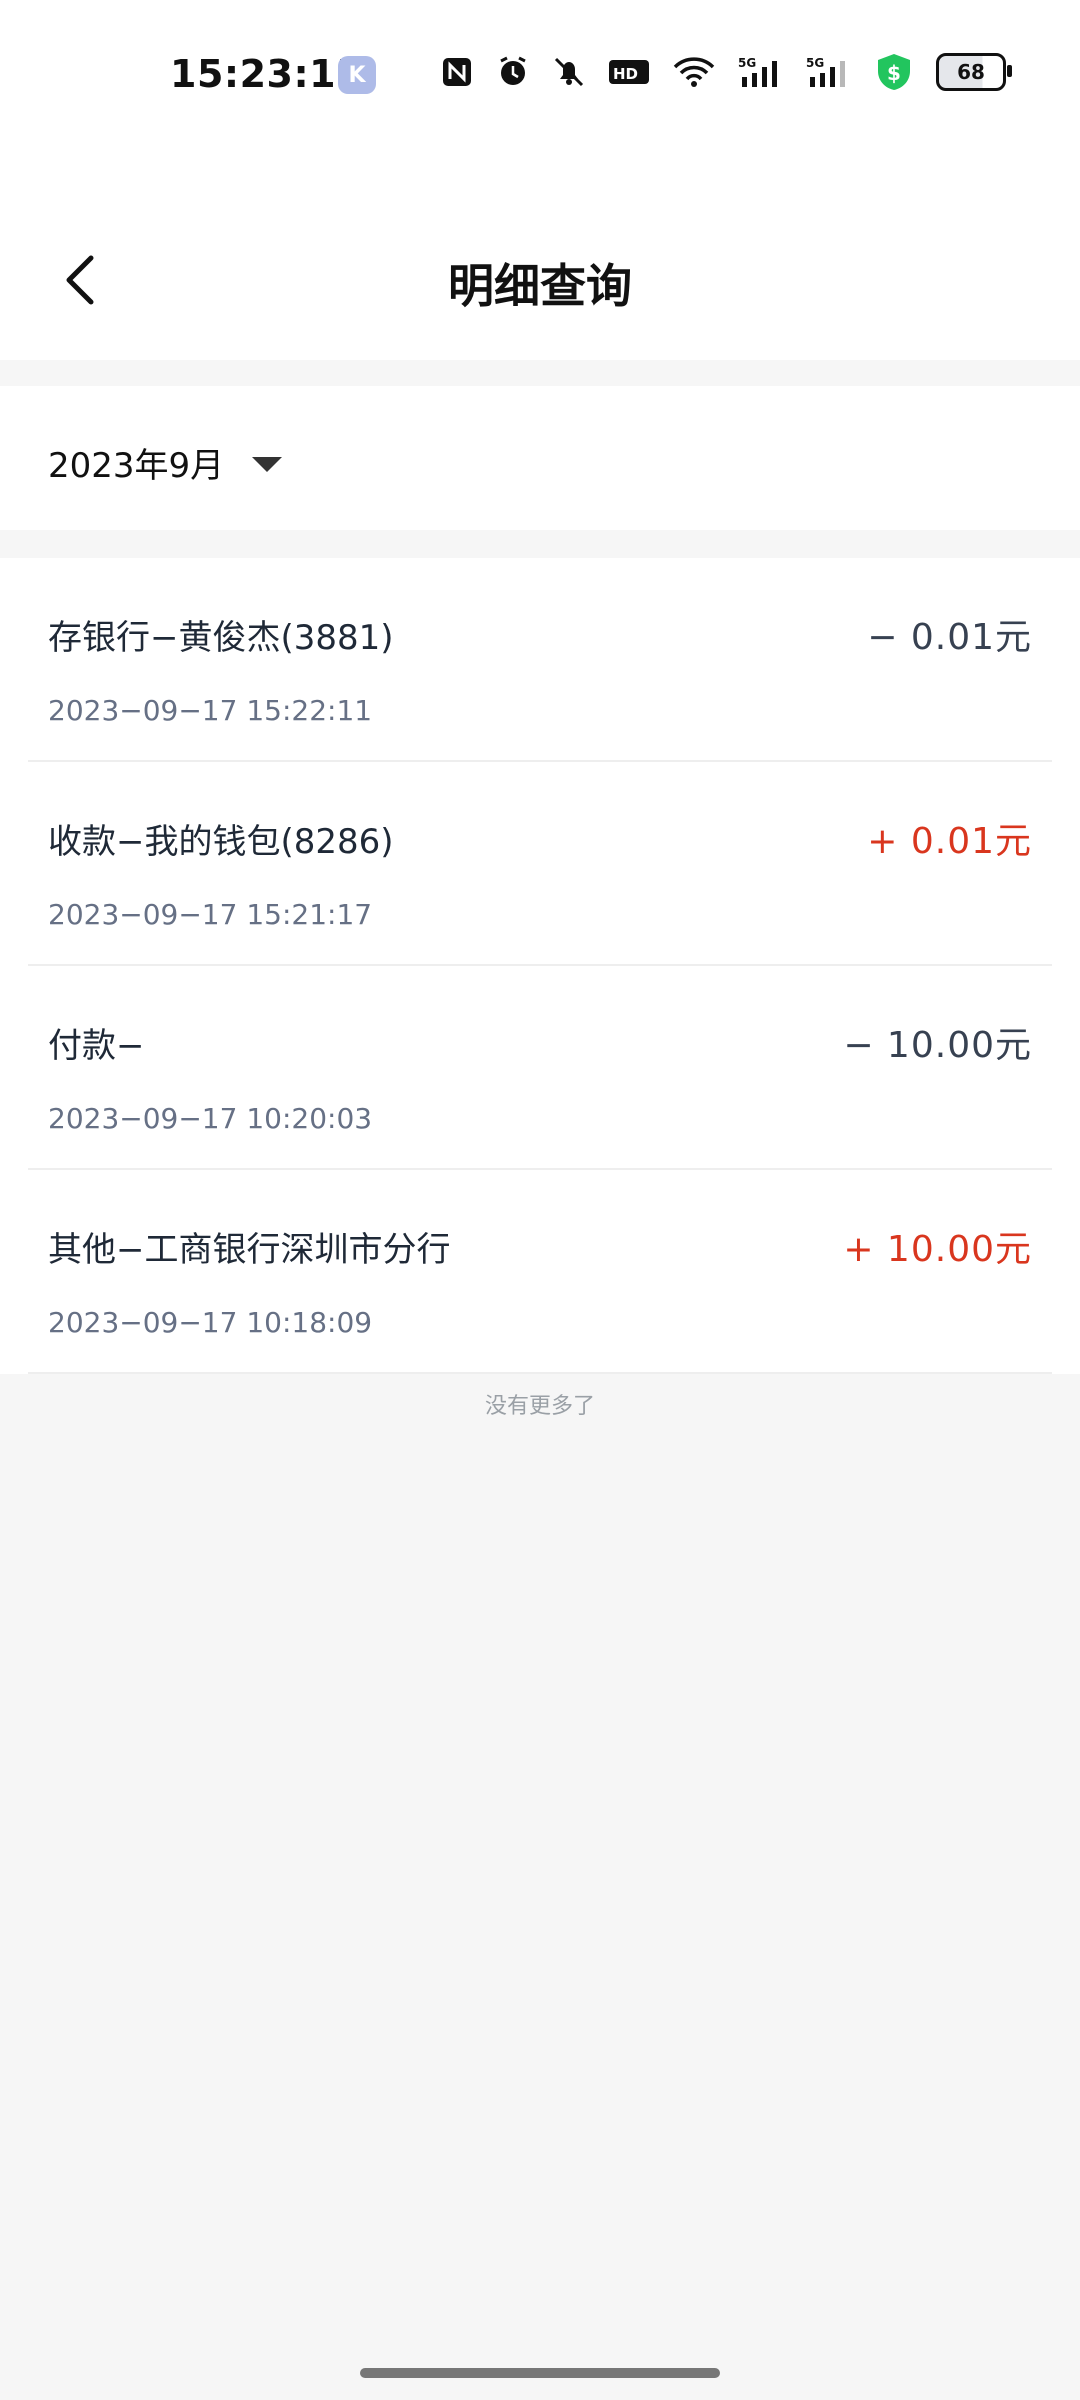  I want to click on caret-down-icon, so click(267, 464).